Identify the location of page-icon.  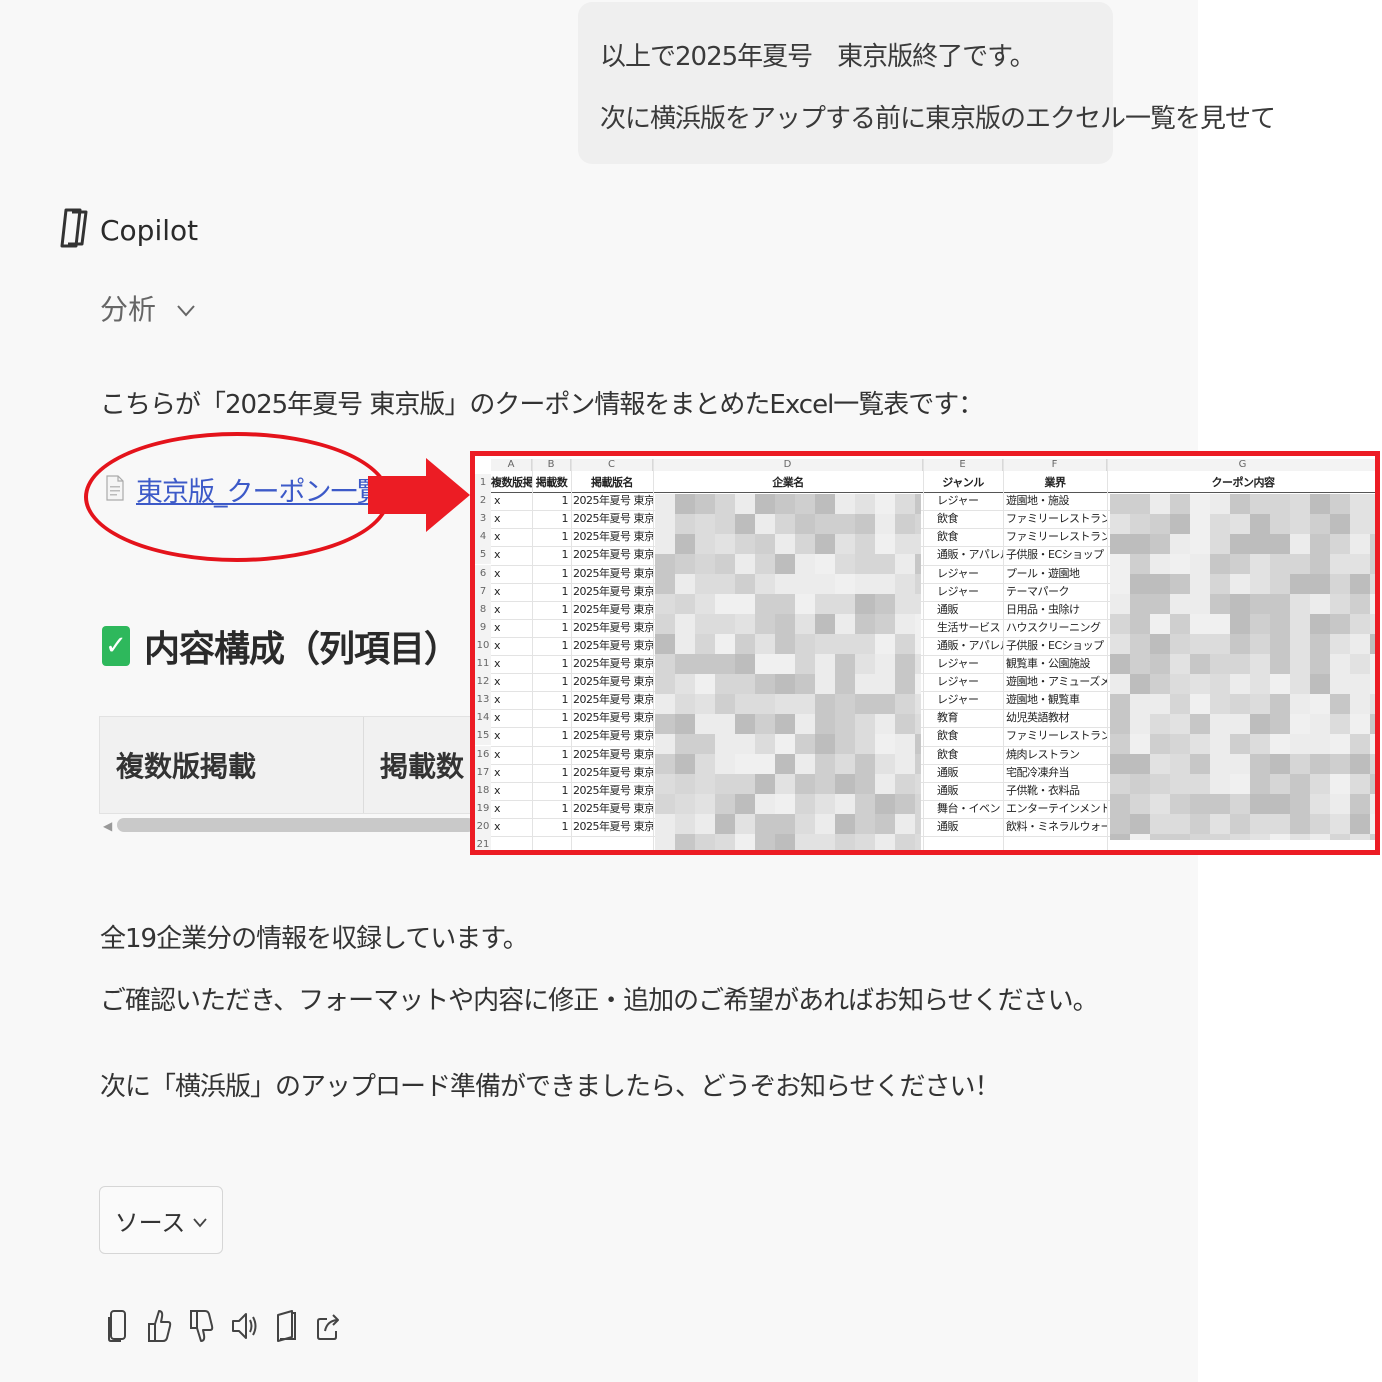
(286, 1326).